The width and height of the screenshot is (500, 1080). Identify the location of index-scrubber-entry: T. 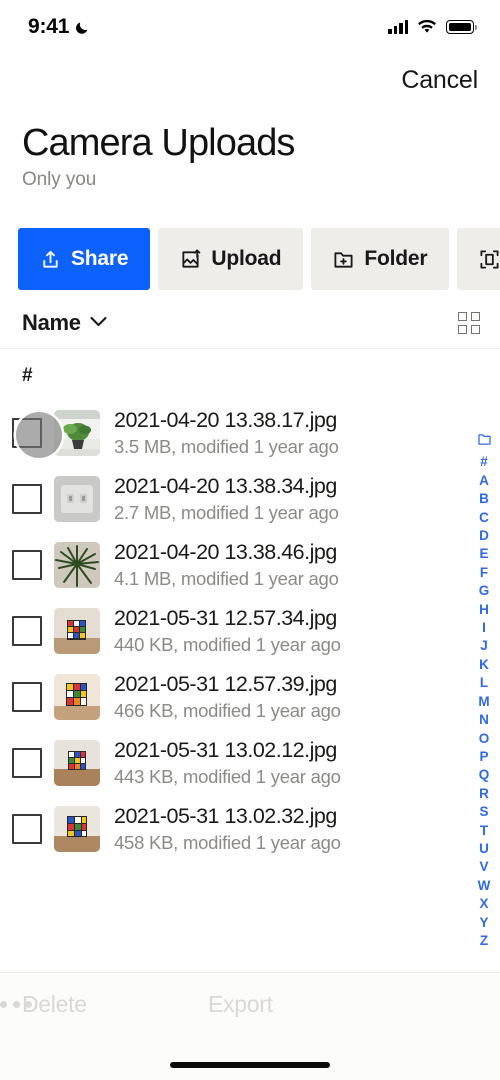
(484, 831).